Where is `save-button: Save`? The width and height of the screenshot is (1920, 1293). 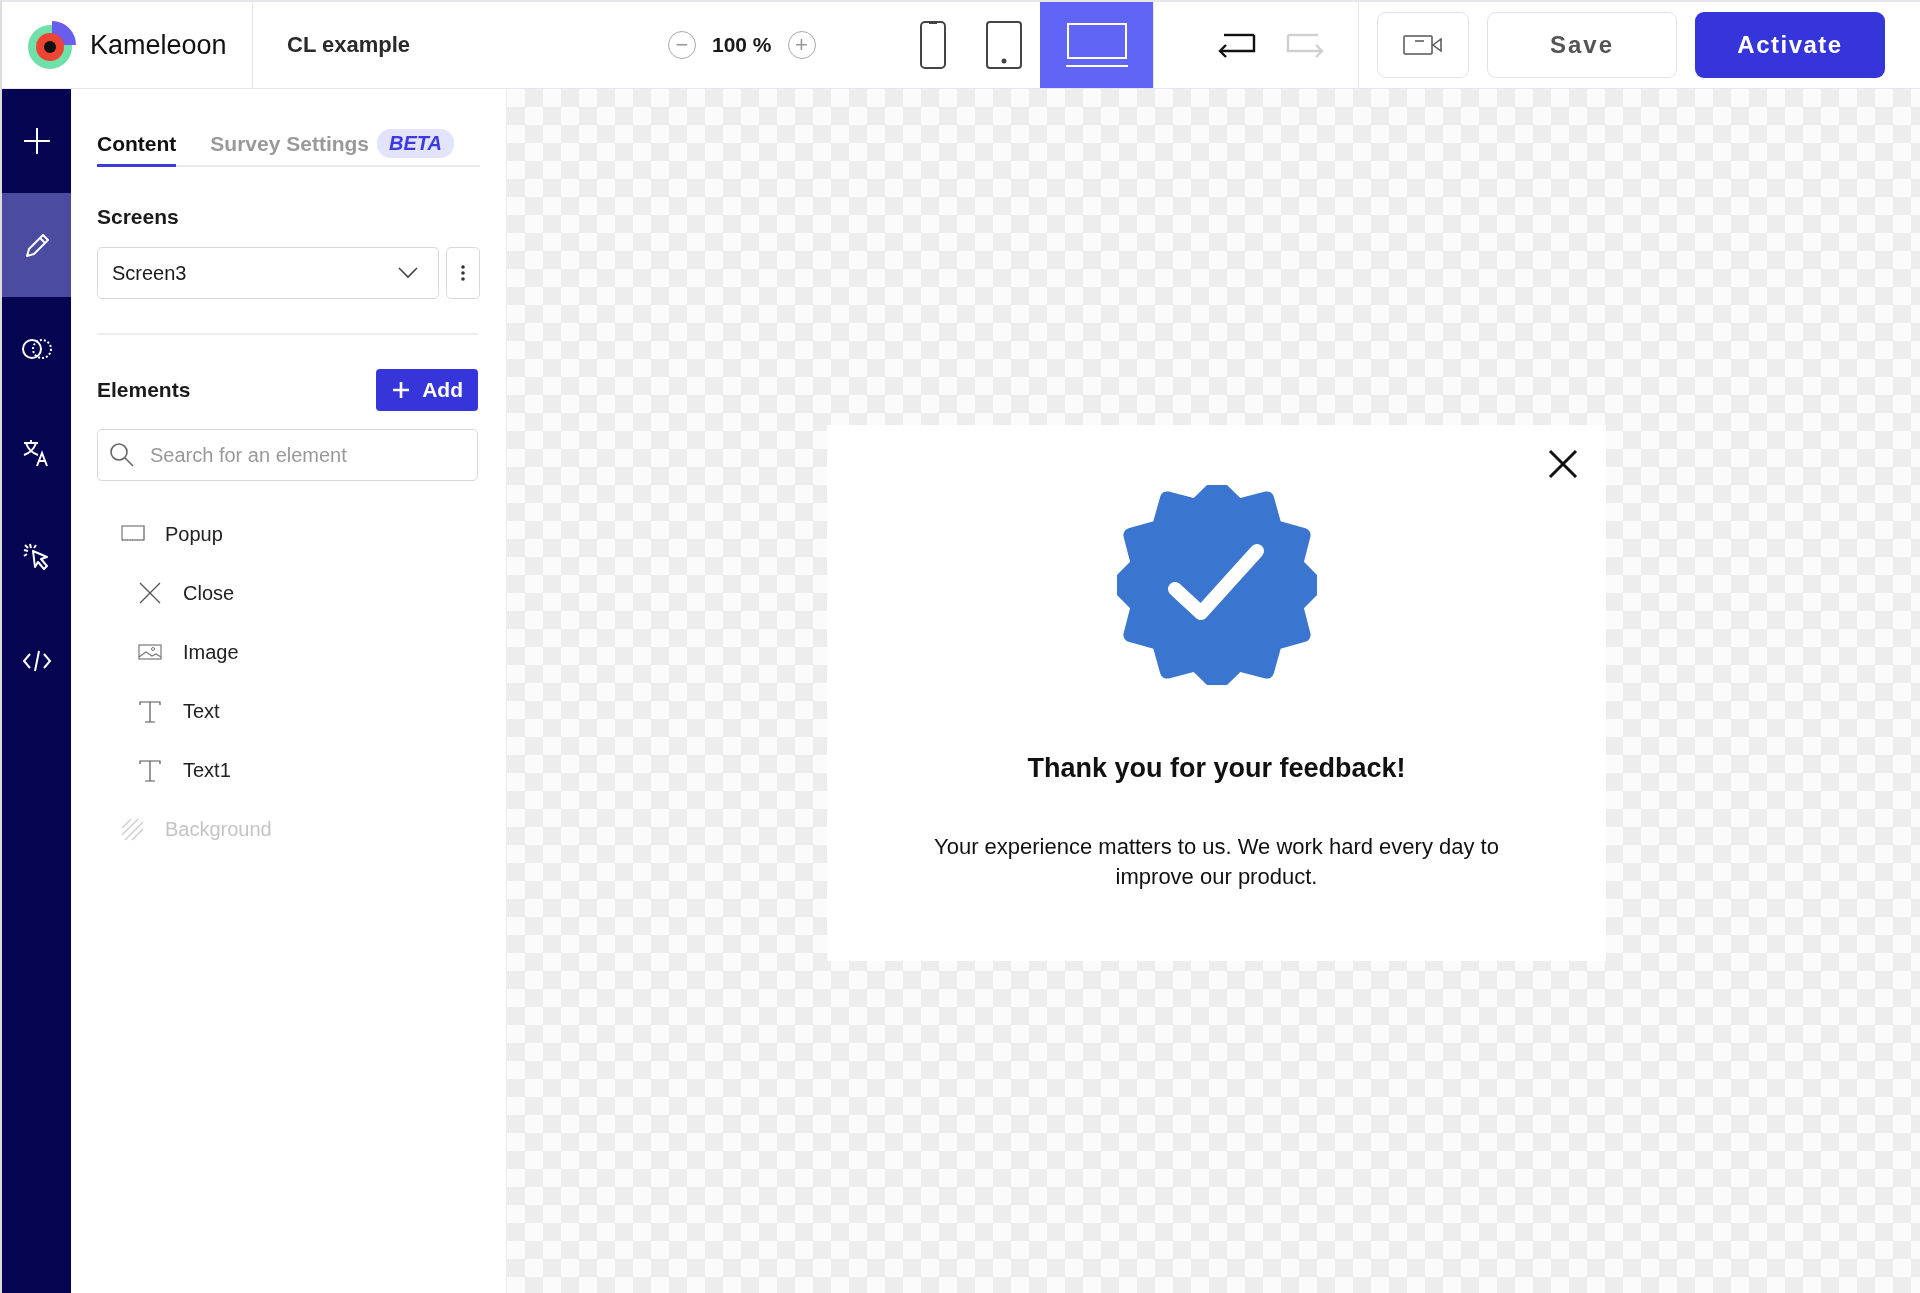
save-button: Save is located at coordinates (1582, 45).